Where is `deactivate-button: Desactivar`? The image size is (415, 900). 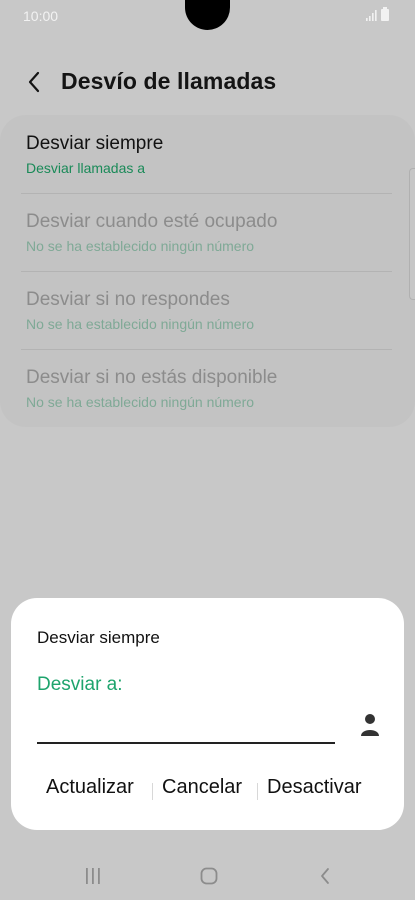
deactivate-button: Desactivar is located at coordinates (314, 787).